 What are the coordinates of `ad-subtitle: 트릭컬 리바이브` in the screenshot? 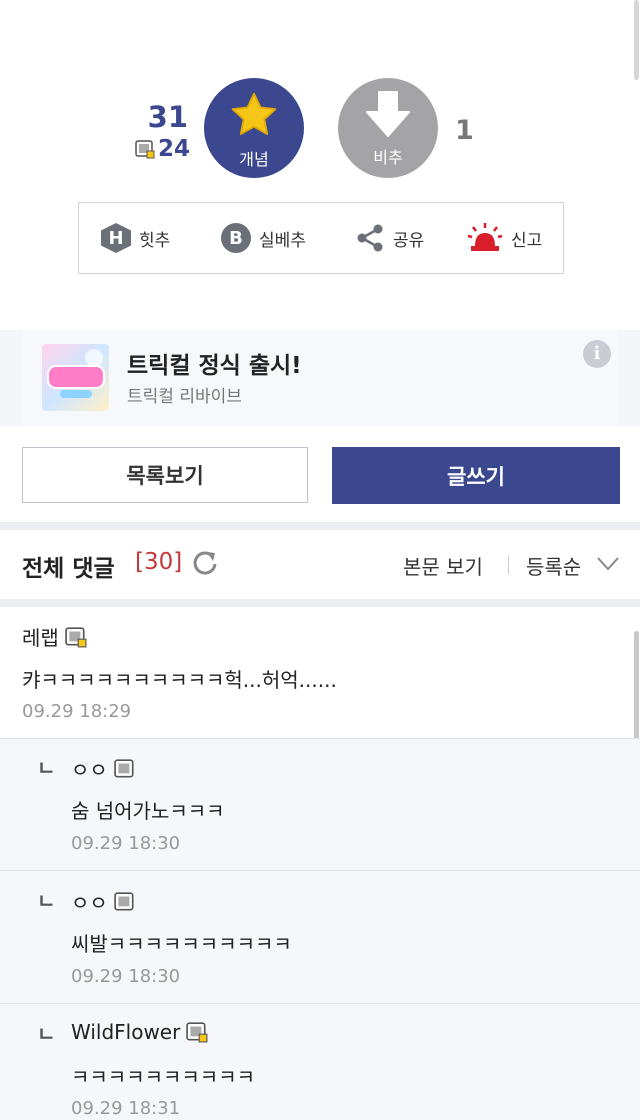 It's located at (184, 397).